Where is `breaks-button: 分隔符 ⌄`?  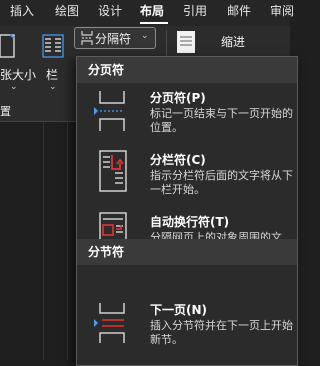
breaks-button: 分隔符 ⌄ is located at coordinates (115, 38).